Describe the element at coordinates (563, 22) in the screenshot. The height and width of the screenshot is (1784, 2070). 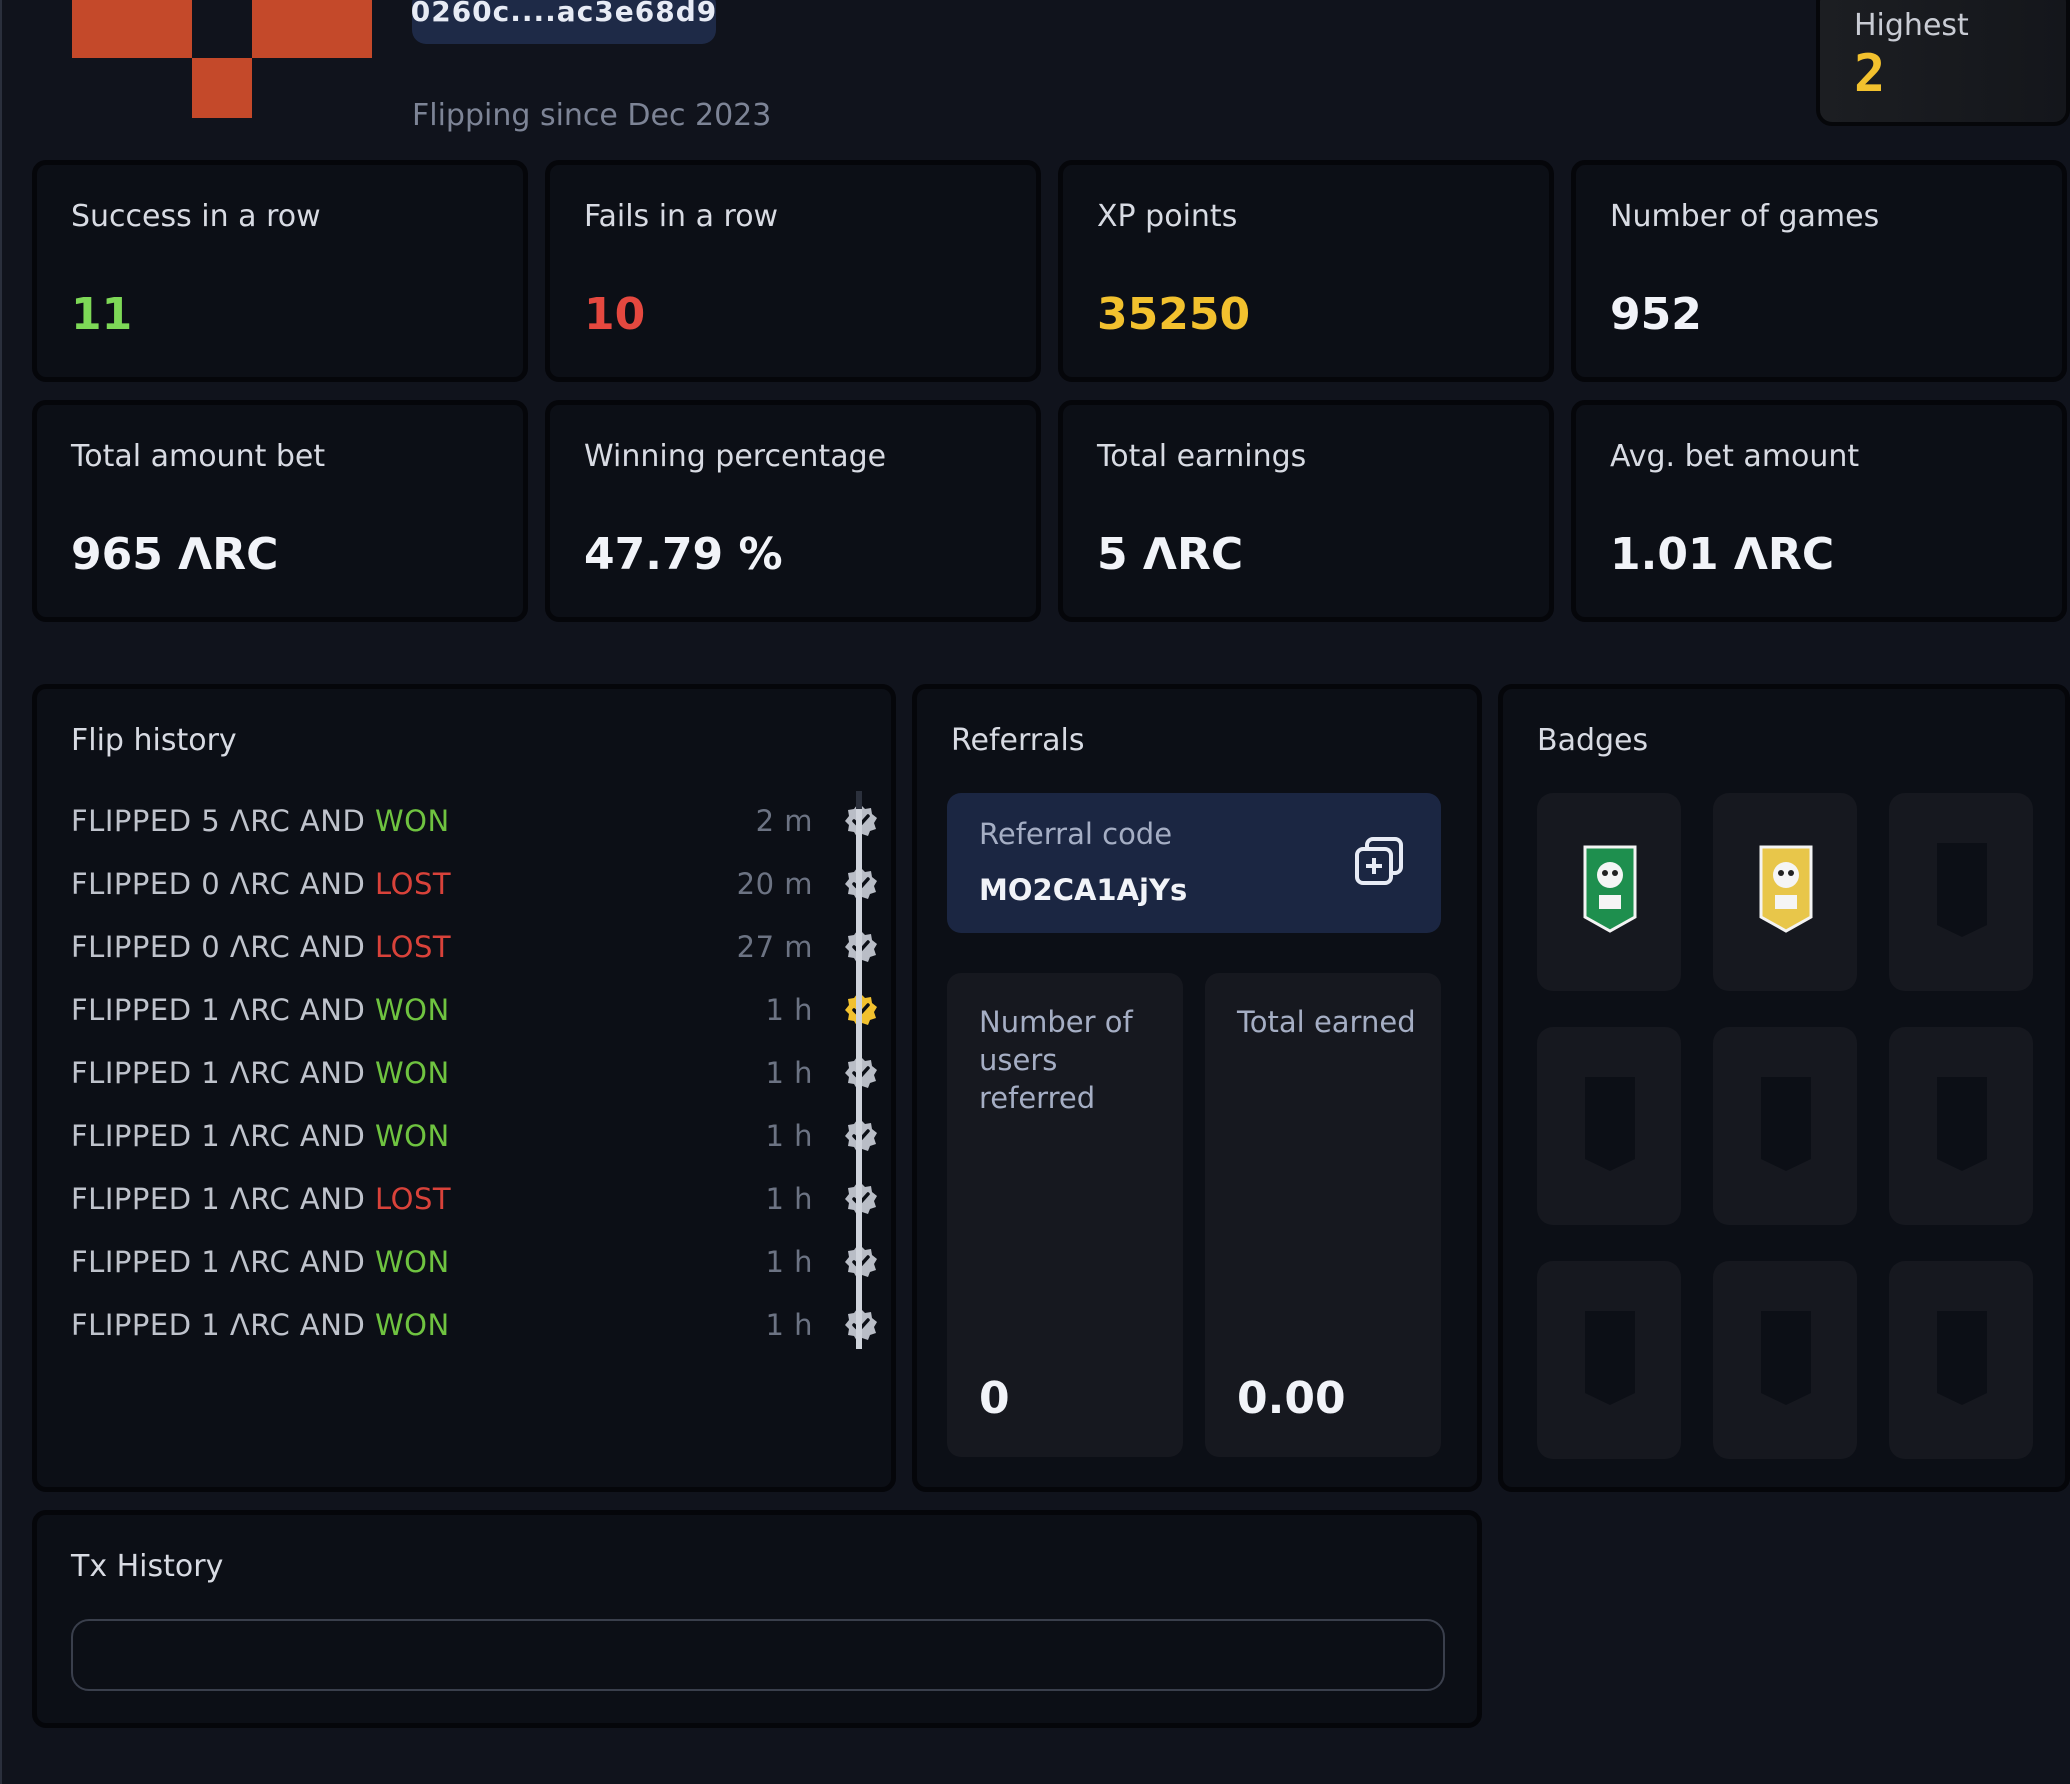
I see `wallet-address: 0260c....ac3e68d9` at that location.